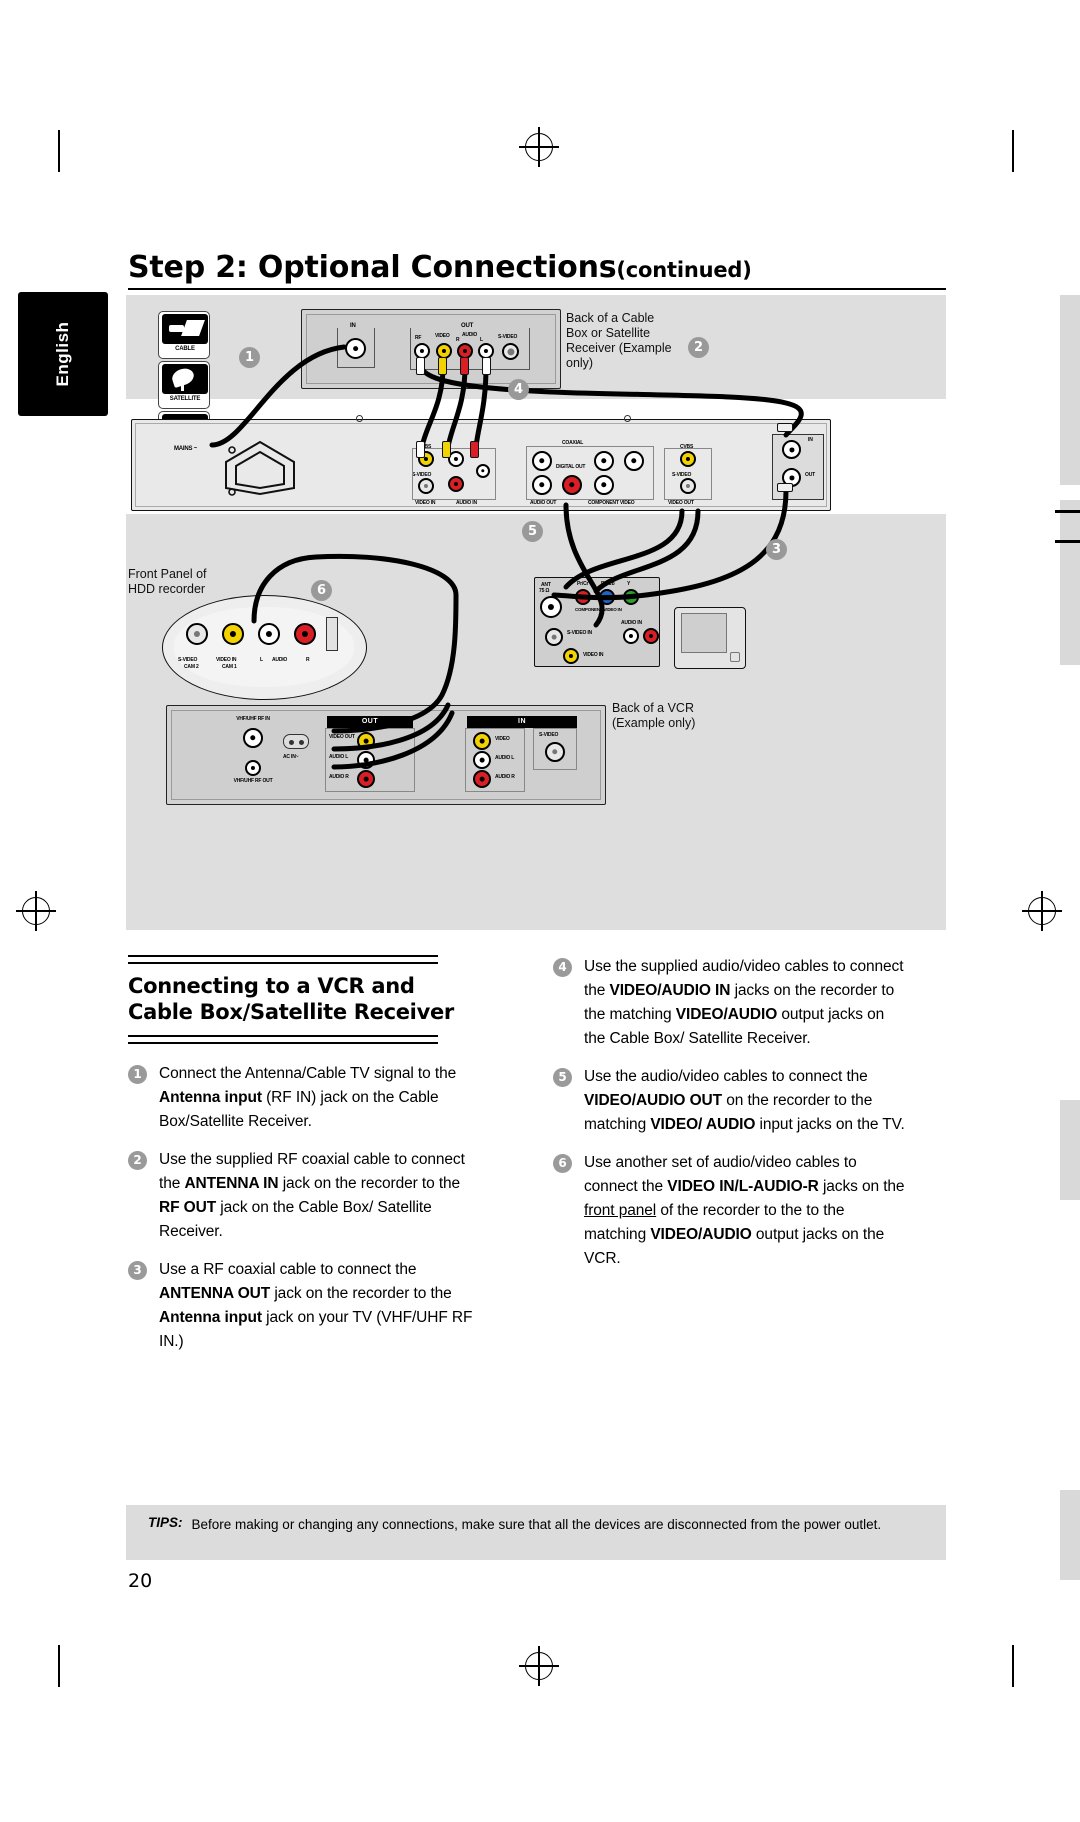  Describe the element at coordinates (137, 1270) in the screenshot. I see `step-bullet-3: 3` at that location.